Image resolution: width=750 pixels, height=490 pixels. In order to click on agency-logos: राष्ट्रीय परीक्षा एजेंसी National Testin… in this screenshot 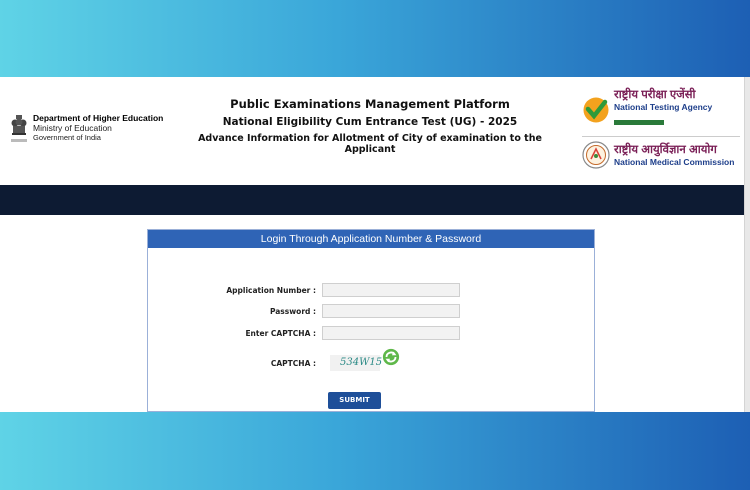, I will do `click(661, 129)`.